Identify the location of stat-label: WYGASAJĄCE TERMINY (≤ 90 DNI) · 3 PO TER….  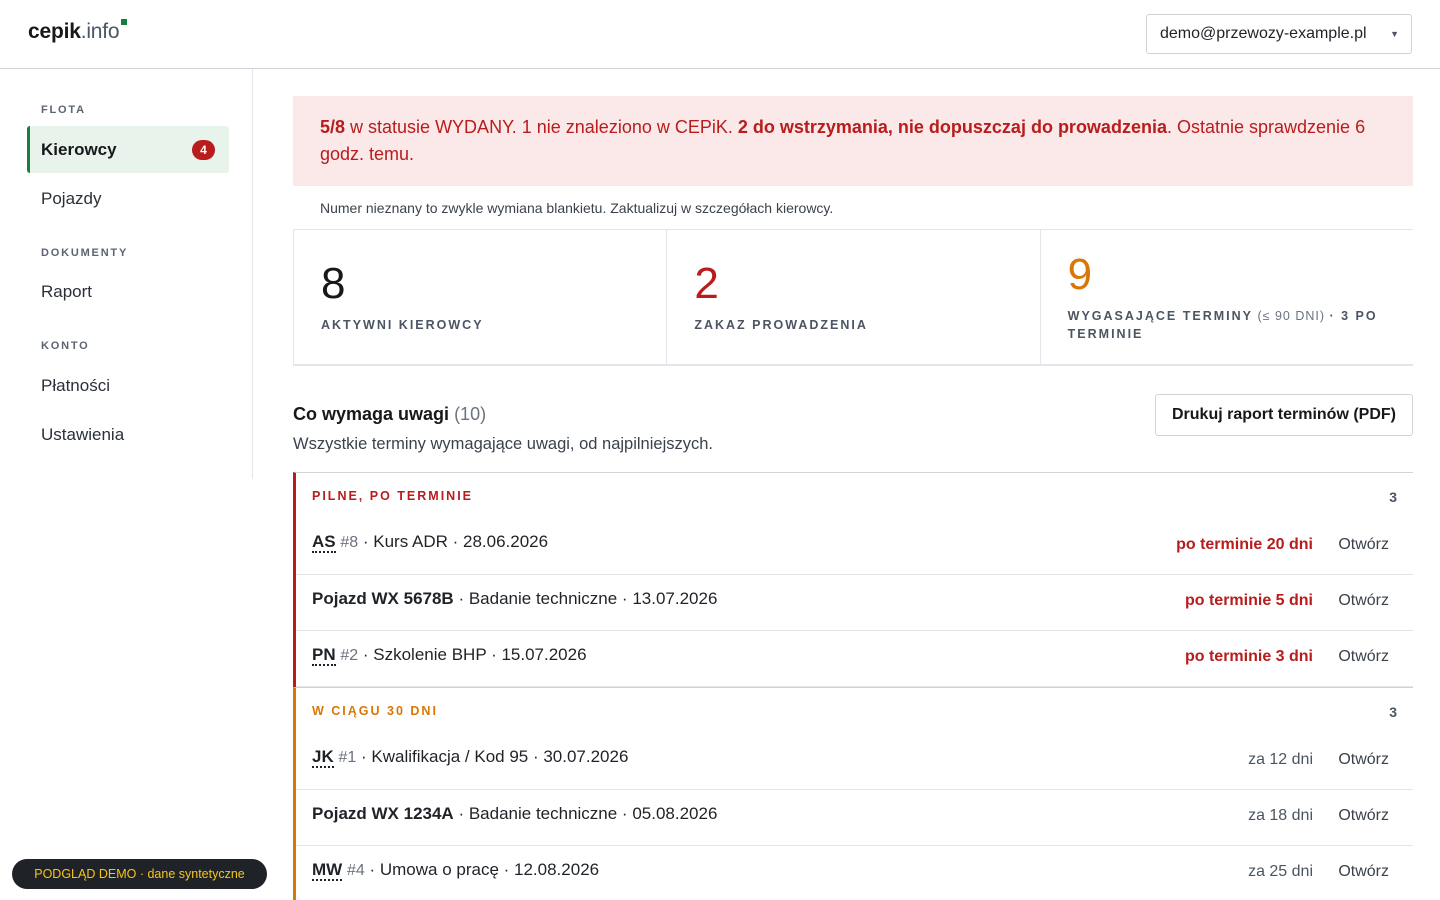
(1228, 325).